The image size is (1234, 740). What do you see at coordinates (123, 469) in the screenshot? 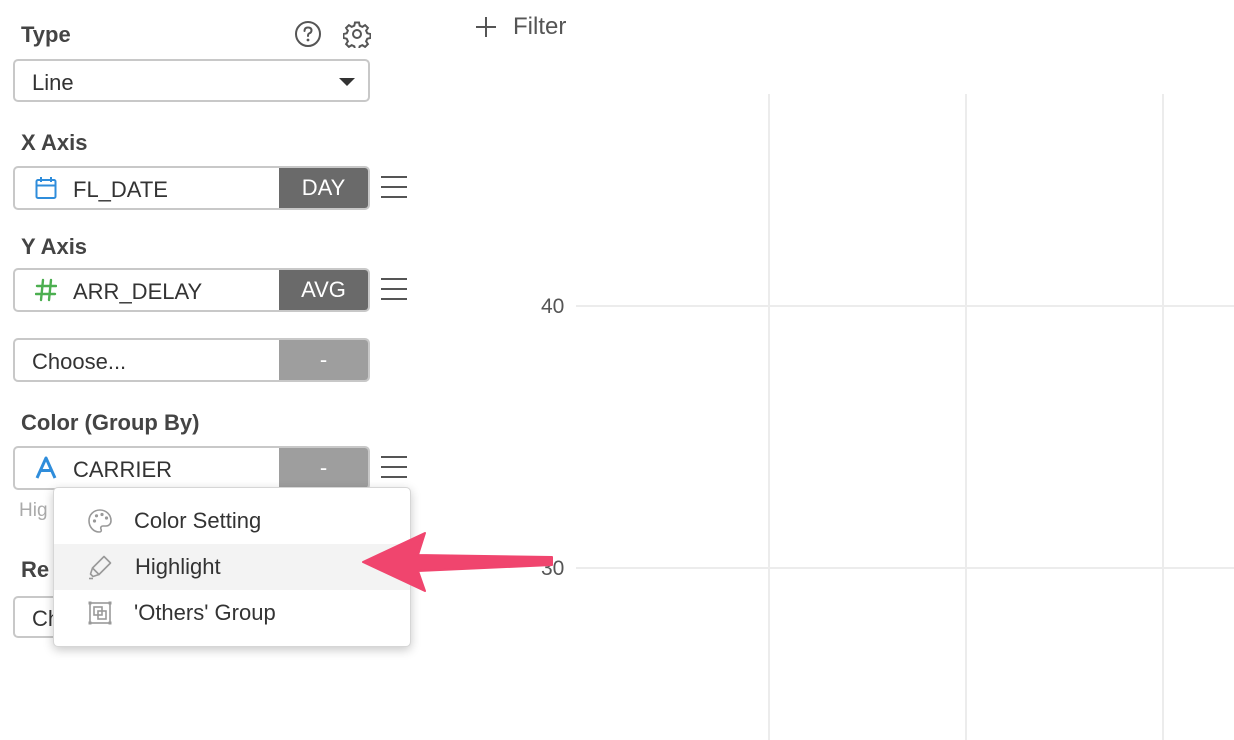
I see `color-group-field-name: CARRIER` at bounding box center [123, 469].